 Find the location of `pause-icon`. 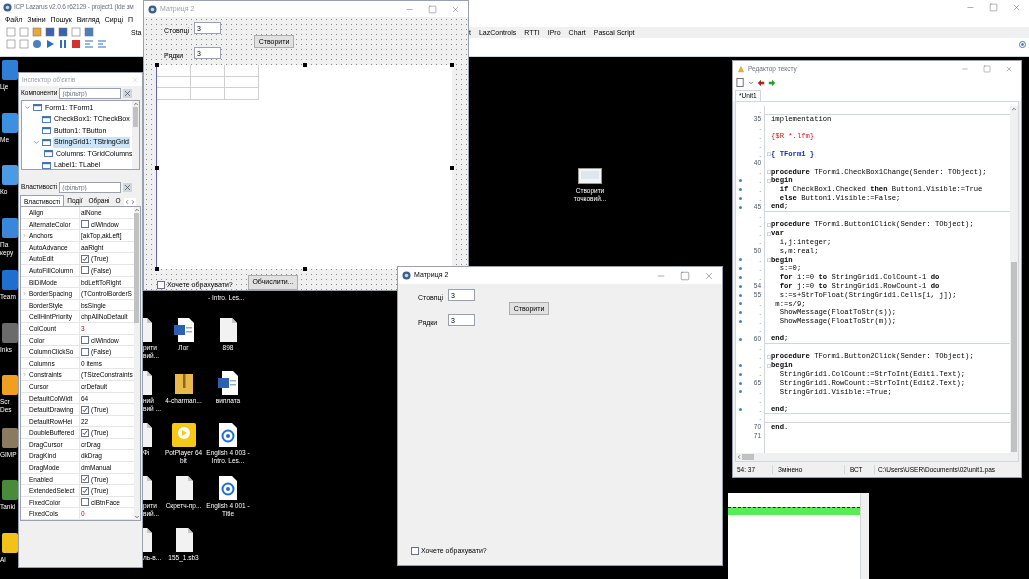

pause-icon is located at coordinates (63, 44).